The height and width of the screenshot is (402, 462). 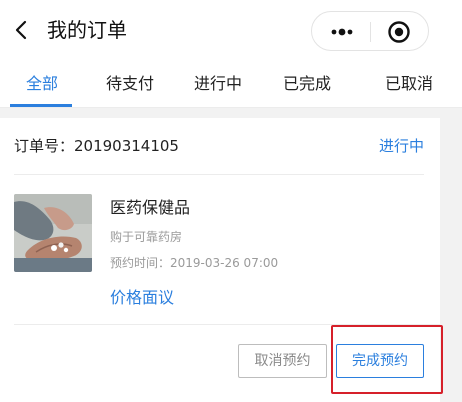 What do you see at coordinates (282, 361) in the screenshot?
I see `cancel-appointment-button: 取消预约` at bounding box center [282, 361].